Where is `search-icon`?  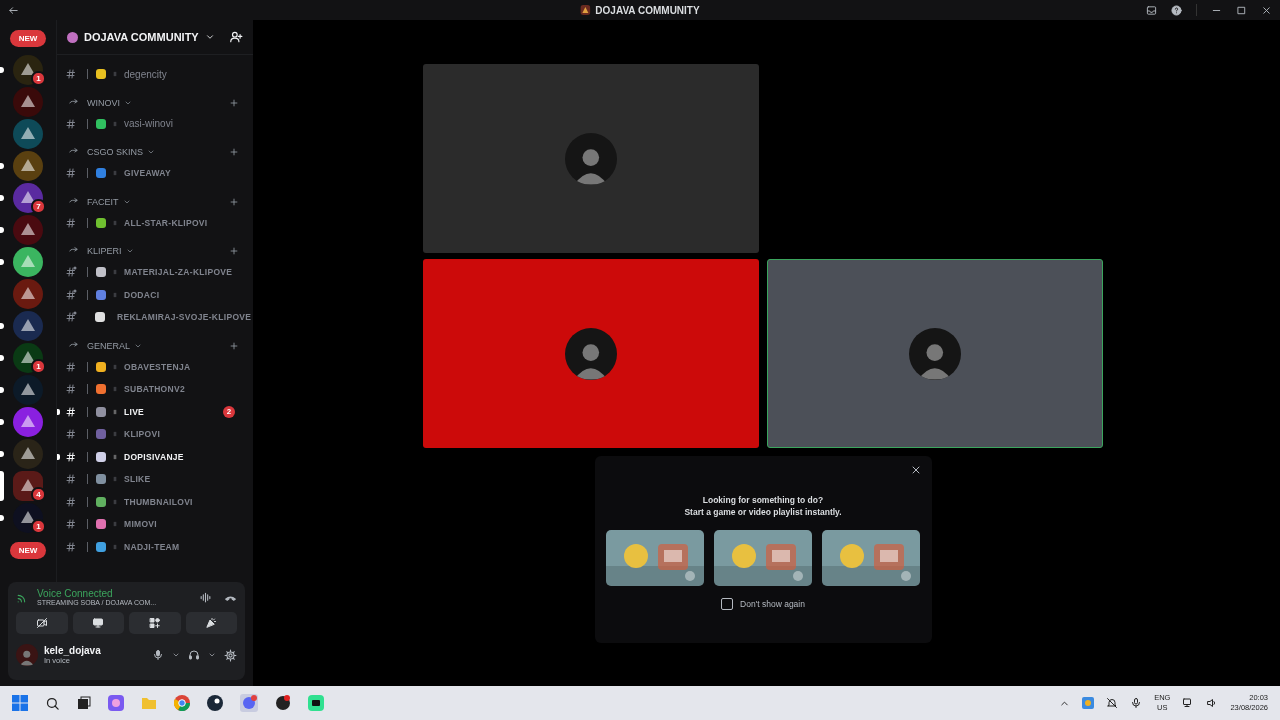 search-icon is located at coordinates (52, 703).